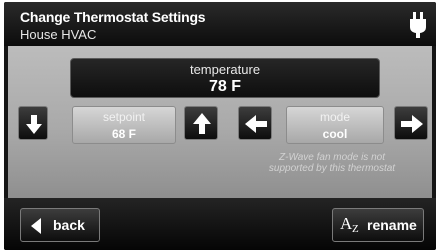  What do you see at coordinates (124, 125) in the screenshot?
I see `setpoint-field: setpoint 68 F` at bounding box center [124, 125].